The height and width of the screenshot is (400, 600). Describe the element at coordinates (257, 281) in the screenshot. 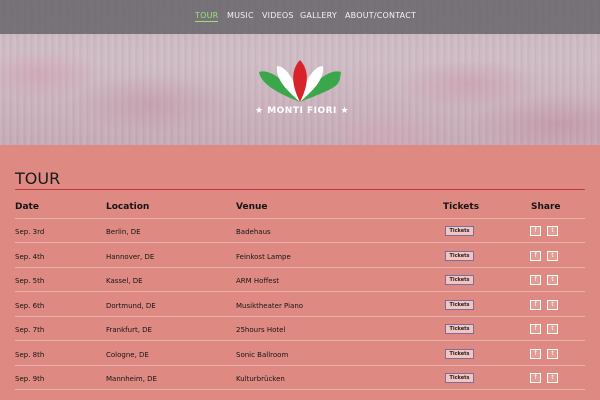

I see `row-venue: ARM Hoffest` at that location.